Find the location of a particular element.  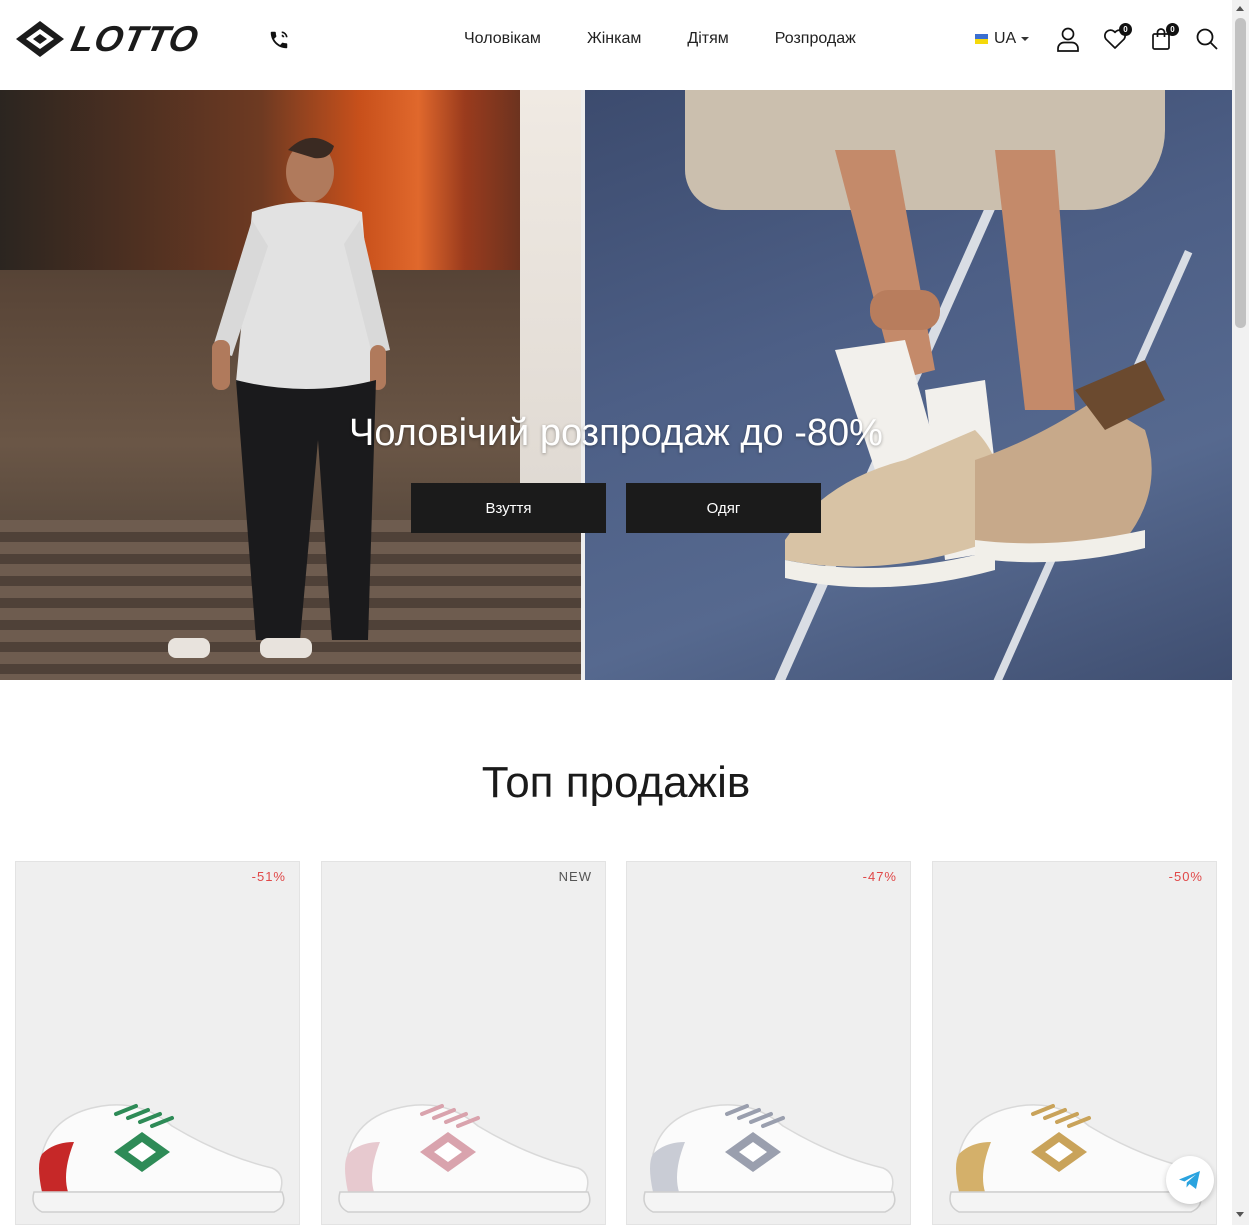

nav-item-men: Чоловікам is located at coordinates (502, 39).